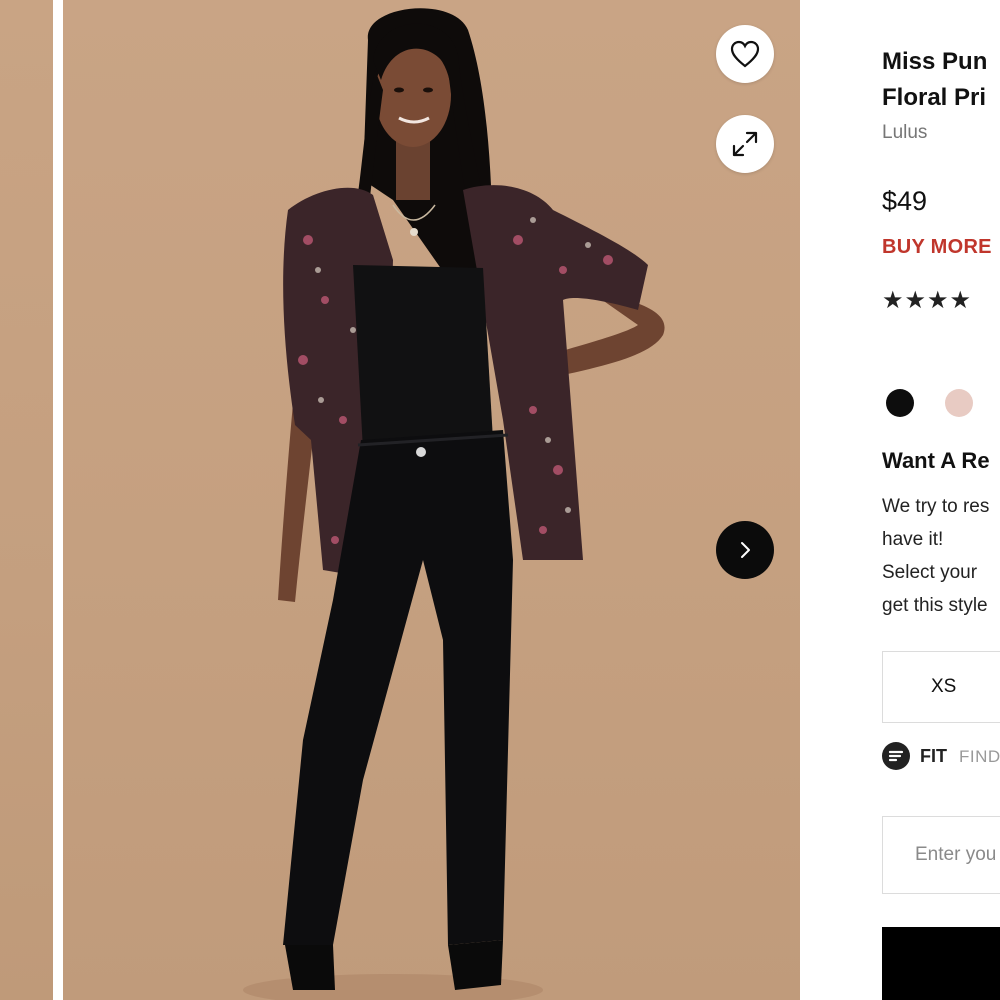 This screenshot has width=1000, height=1000. I want to click on heart-icon, so click(745, 54).